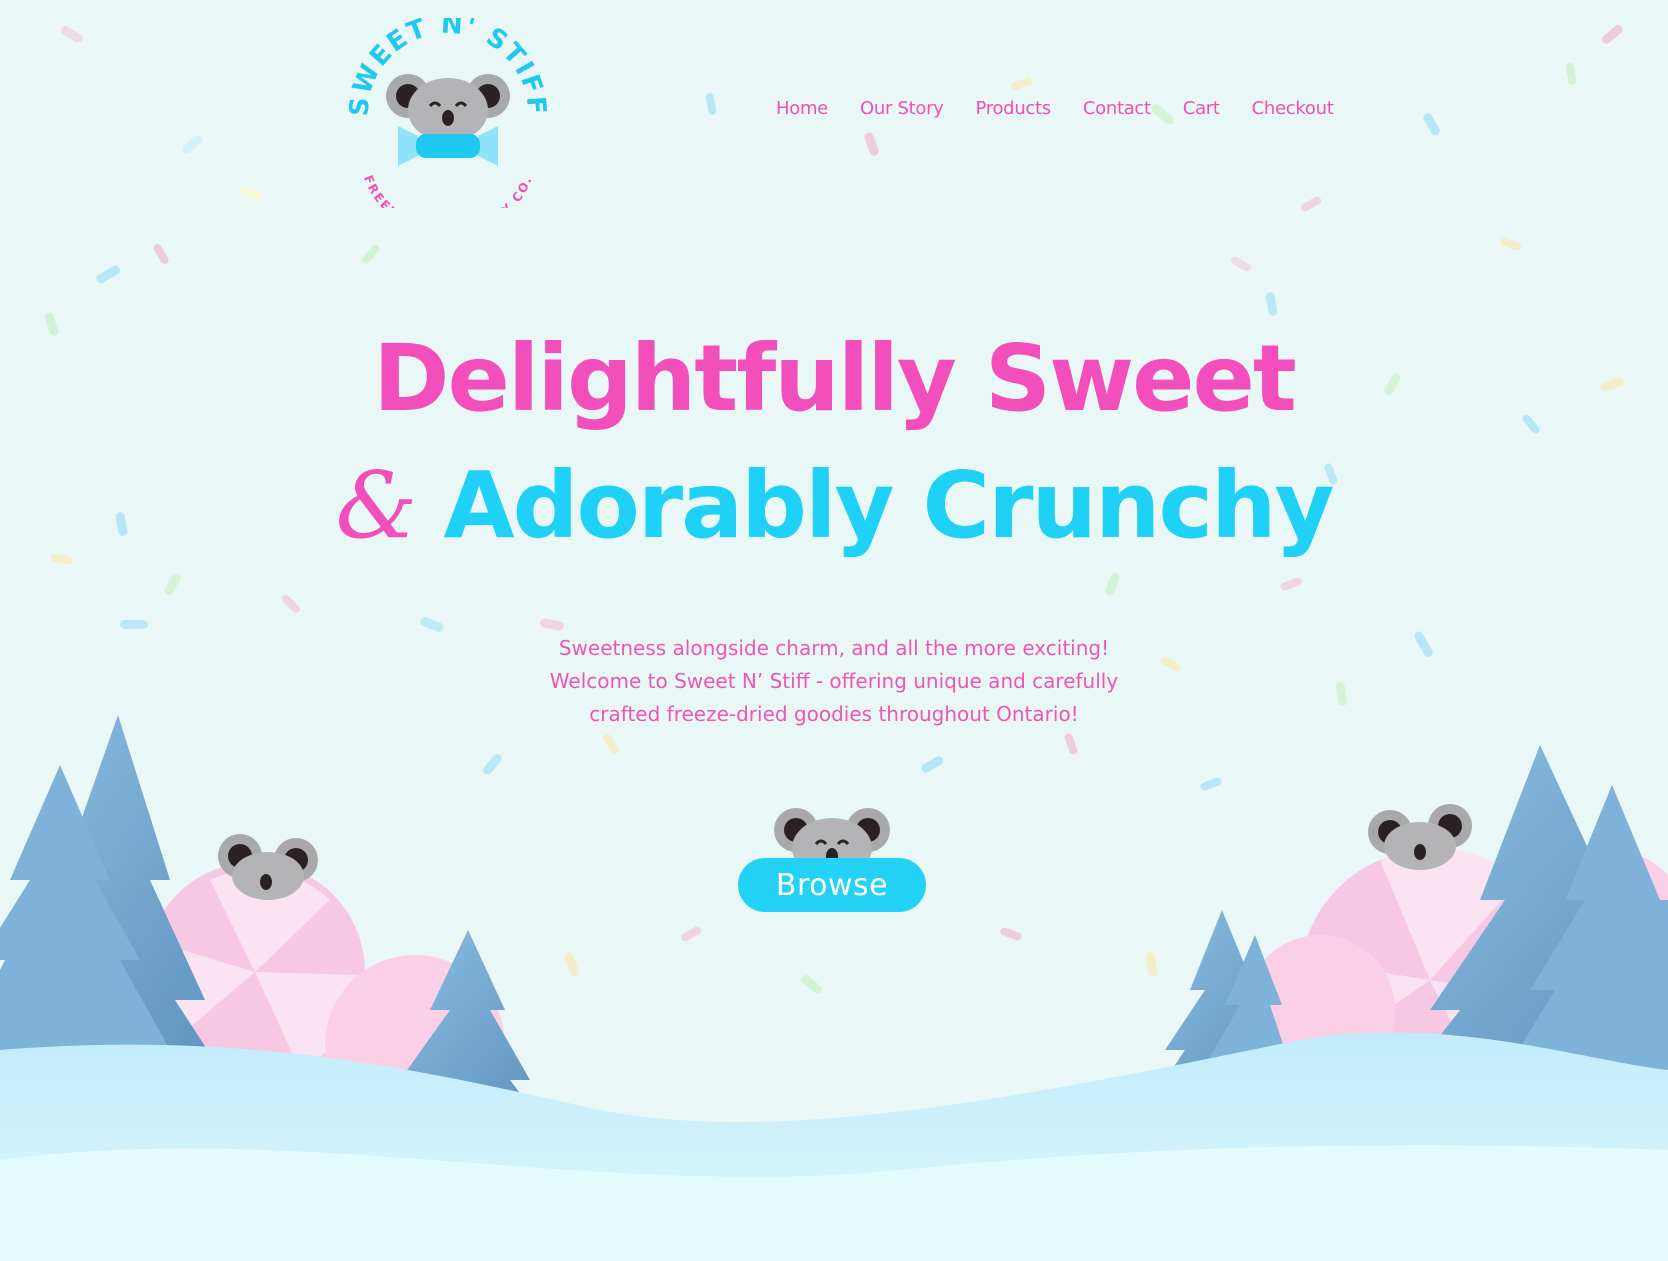 This screenshot has height=1261, width=1668. I want to click on hero-headline-line2-text: Adorably Crunchy, so click(888, 505).